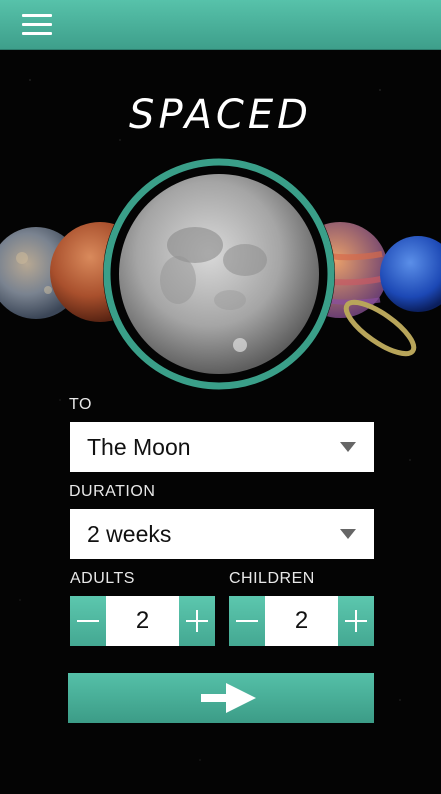 Image resolution: width=441 pixels, height=794 pixels. I want to click on top-bar, so click(220, 25).